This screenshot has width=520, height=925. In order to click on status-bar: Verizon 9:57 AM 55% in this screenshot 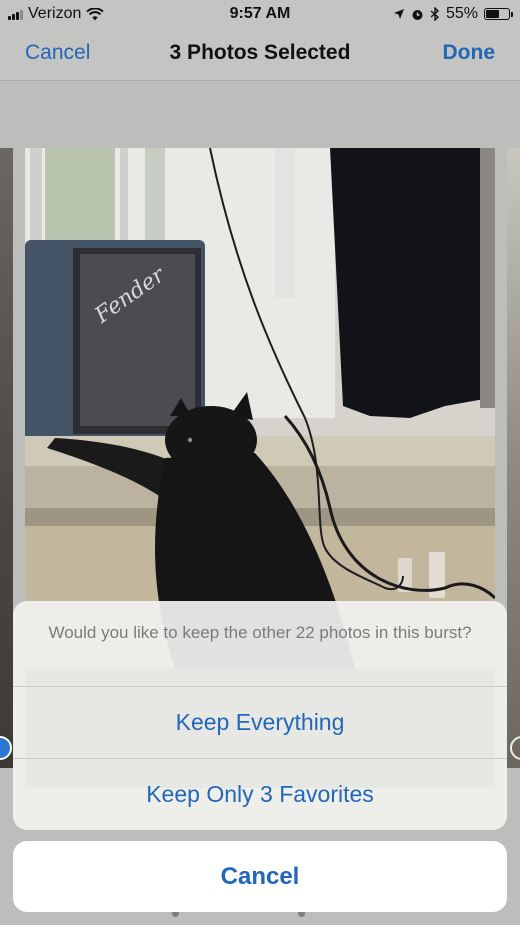, I will do `click(260, 15)`.